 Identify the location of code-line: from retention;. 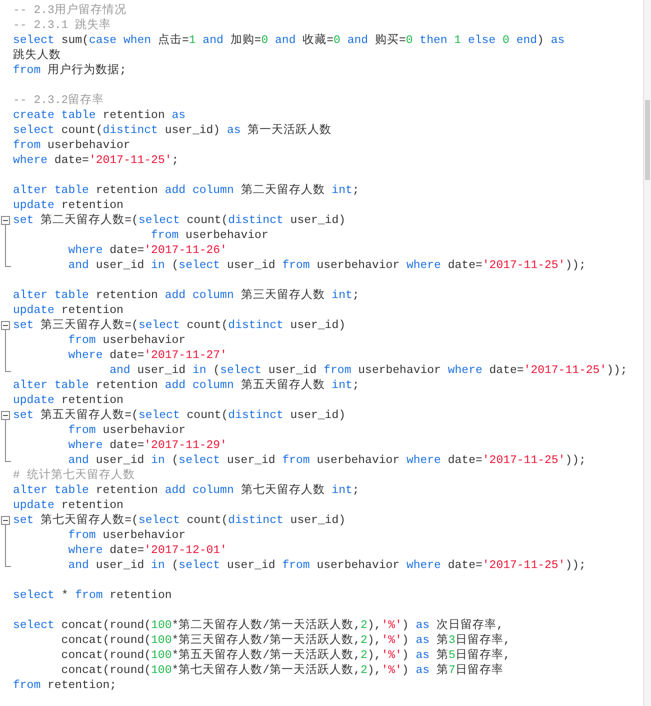
(65, 685).